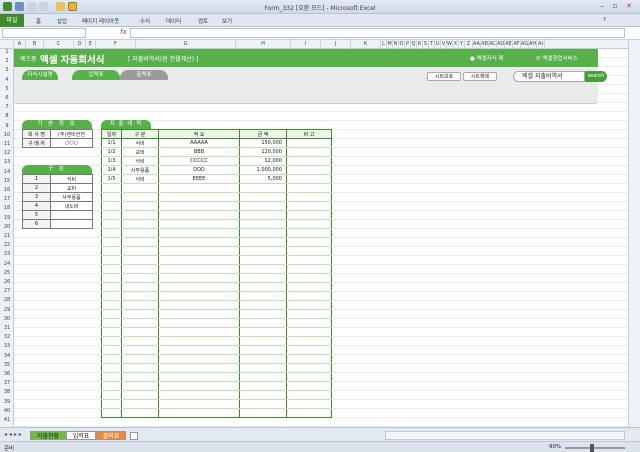 The width and height of the screenshot is (640, 452). I want to click on column-header: AE, so click(509, 44).